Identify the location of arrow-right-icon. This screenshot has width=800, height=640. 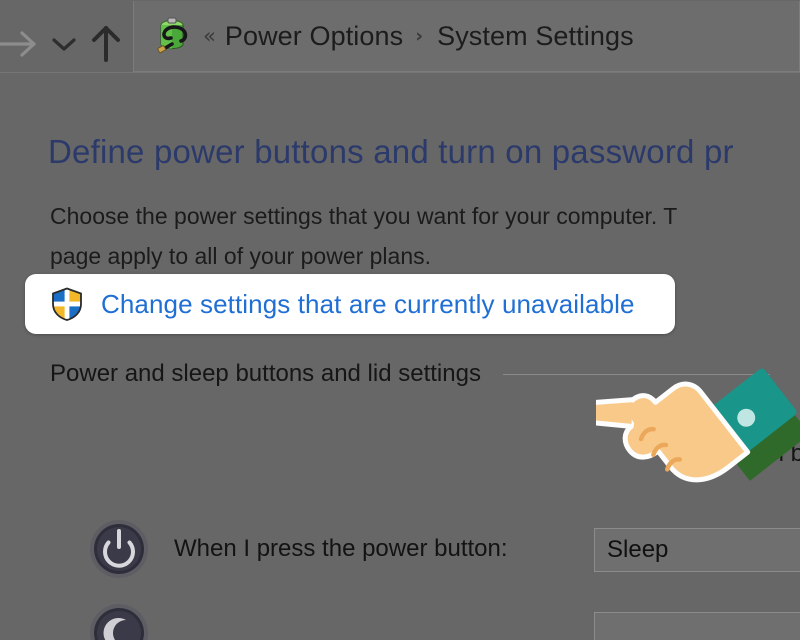
(18, 44).